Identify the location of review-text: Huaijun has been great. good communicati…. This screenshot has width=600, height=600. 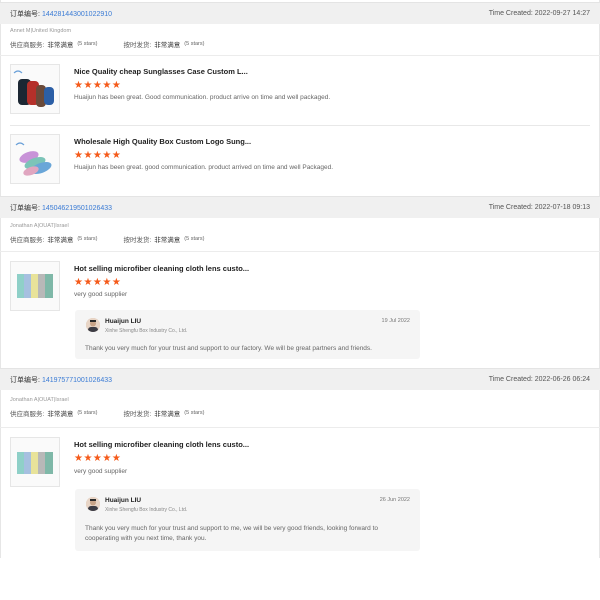
(204, 167).